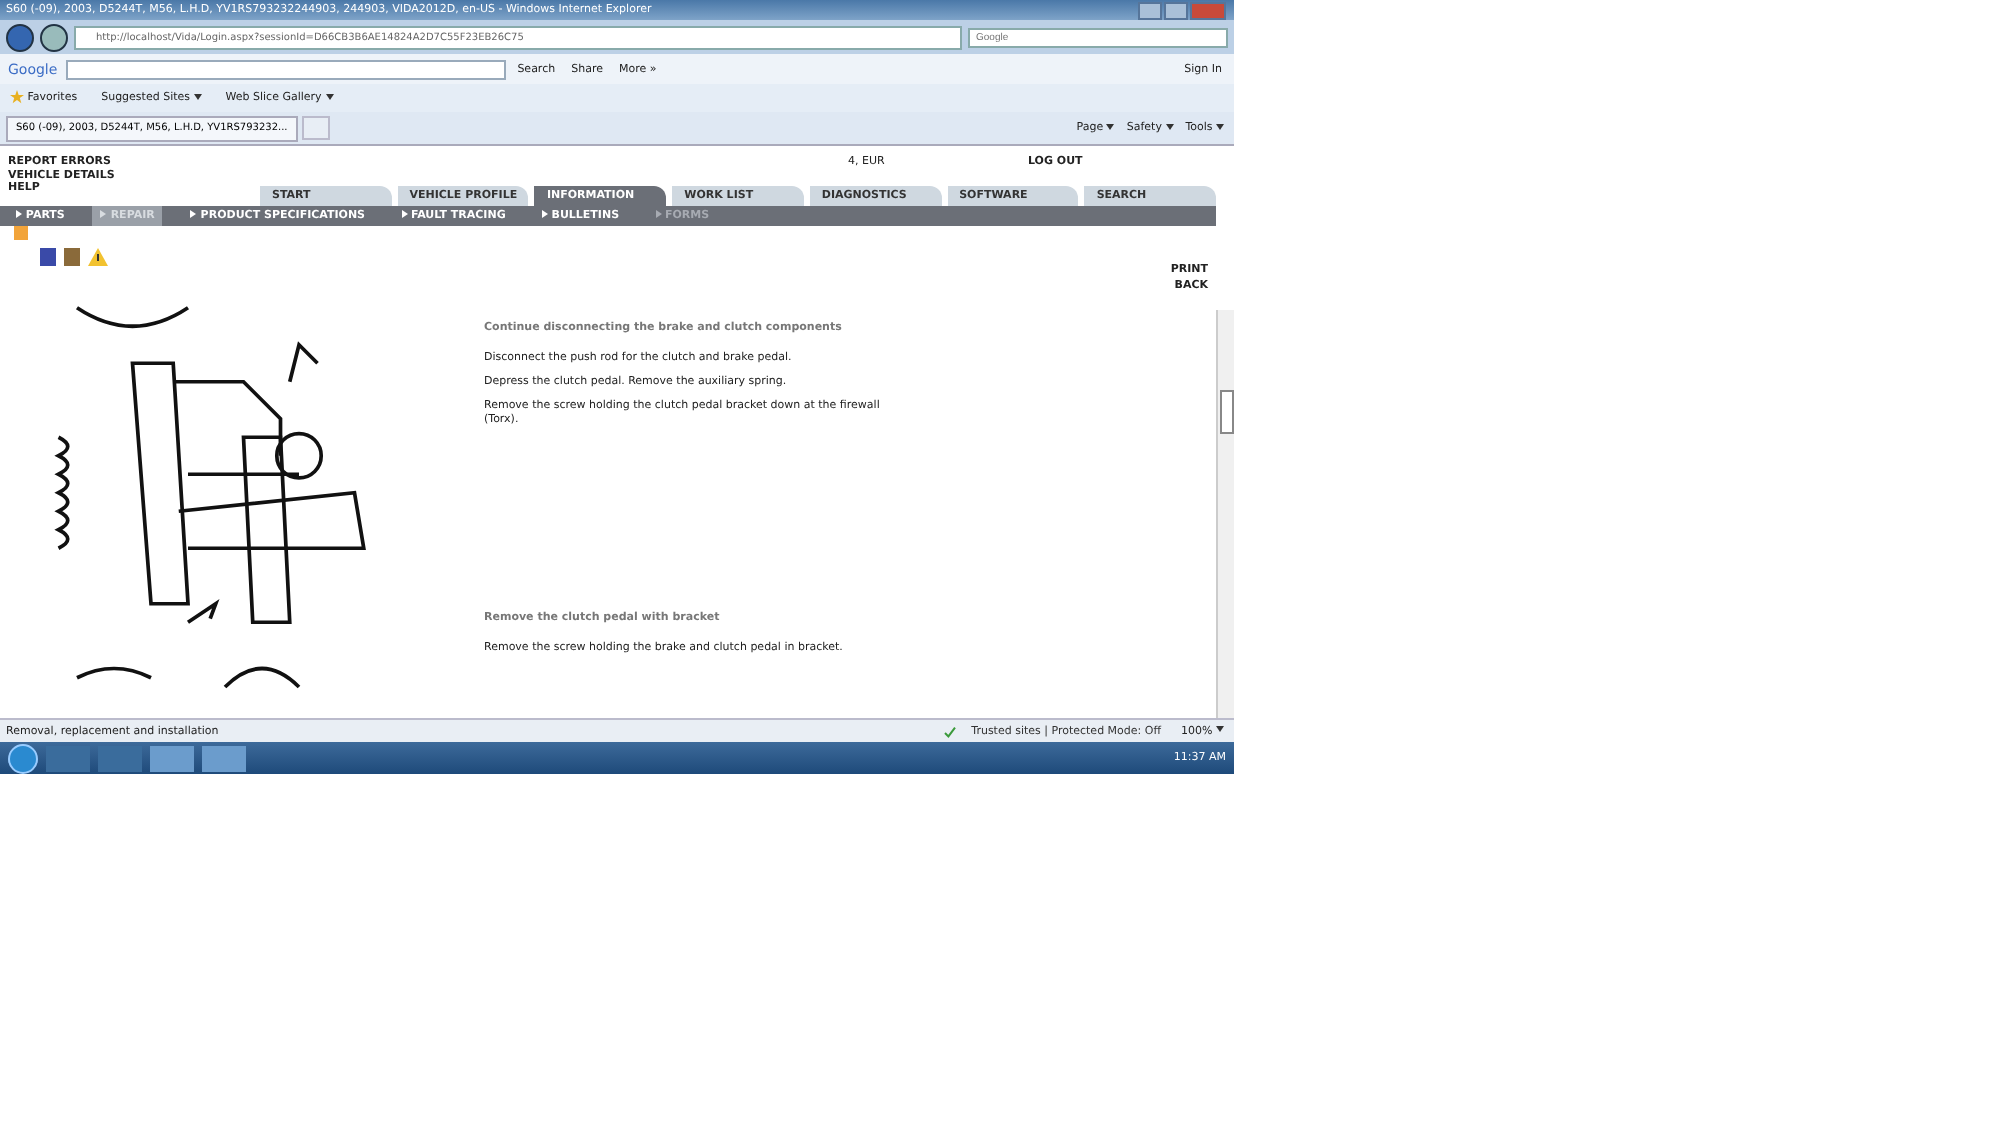 This screenshot has height=1126, width=2000. Describe the element at coordinates (1225, 514) in the screenshot. I see `scrollbar` at that location.